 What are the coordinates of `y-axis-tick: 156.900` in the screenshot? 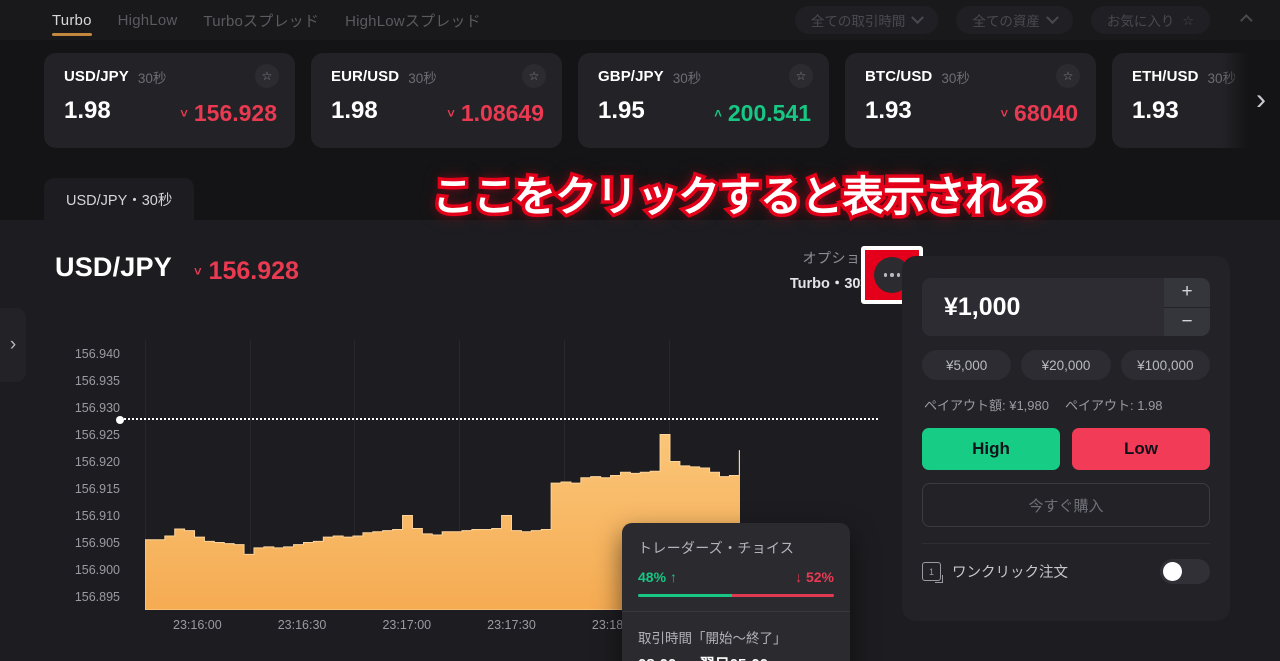 It's located at (97, 569).